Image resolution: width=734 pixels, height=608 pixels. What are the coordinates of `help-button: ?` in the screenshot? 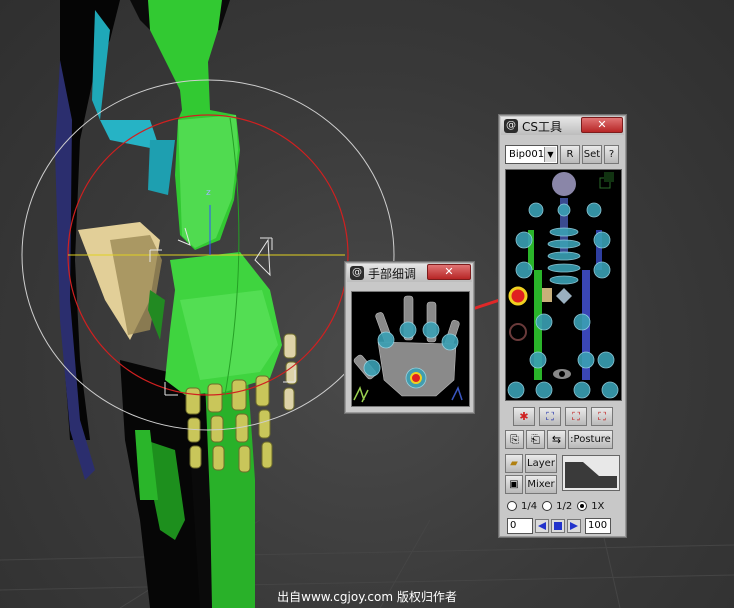 It's located at (611, 154).